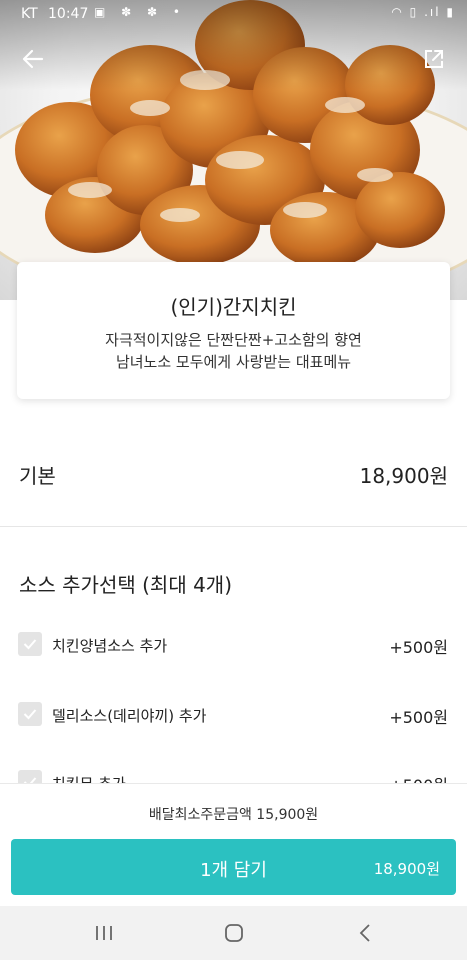 This screenshot has height=960, width=467. I want to click on recent-apps-icon, so click(104, 933).